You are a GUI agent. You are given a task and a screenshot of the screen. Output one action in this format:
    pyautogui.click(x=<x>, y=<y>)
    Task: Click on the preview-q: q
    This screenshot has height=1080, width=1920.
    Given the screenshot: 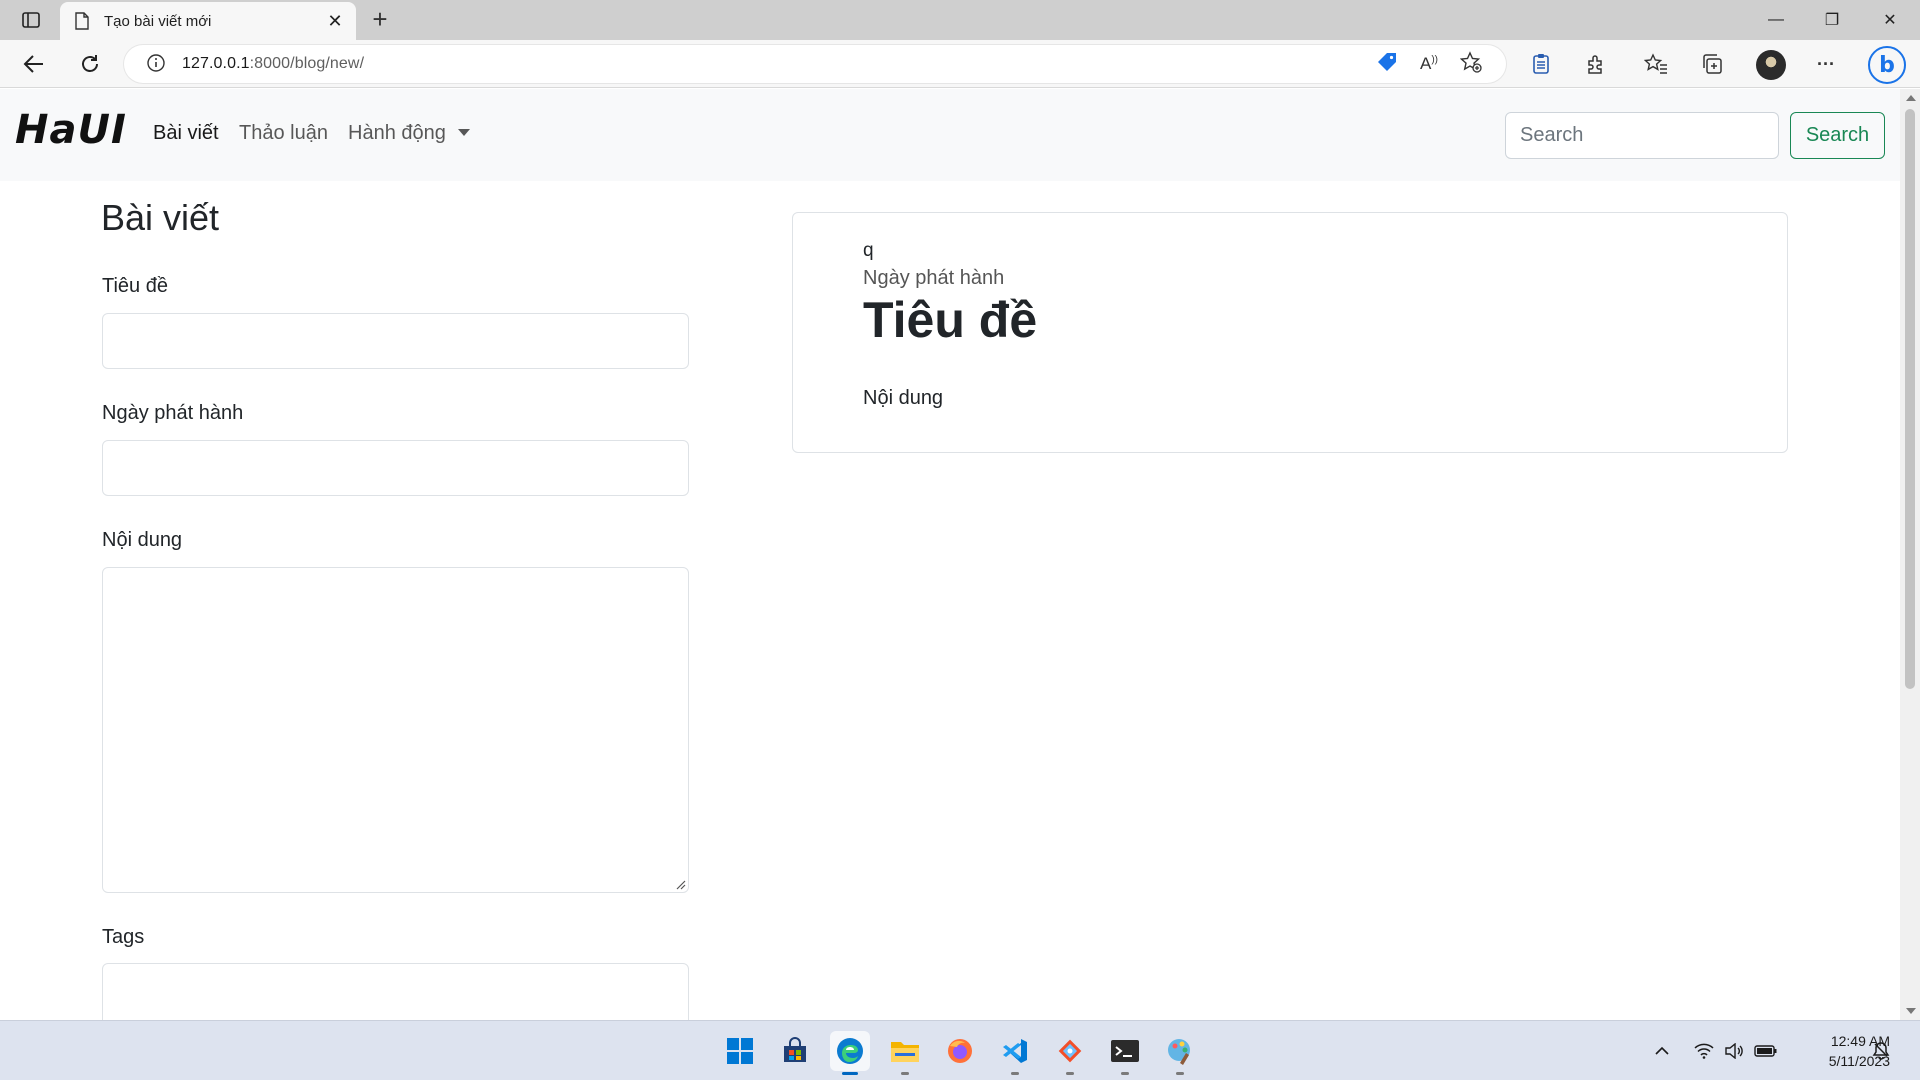 What is the action you would take?
    pyautogui.click(x=868, y=250)
    